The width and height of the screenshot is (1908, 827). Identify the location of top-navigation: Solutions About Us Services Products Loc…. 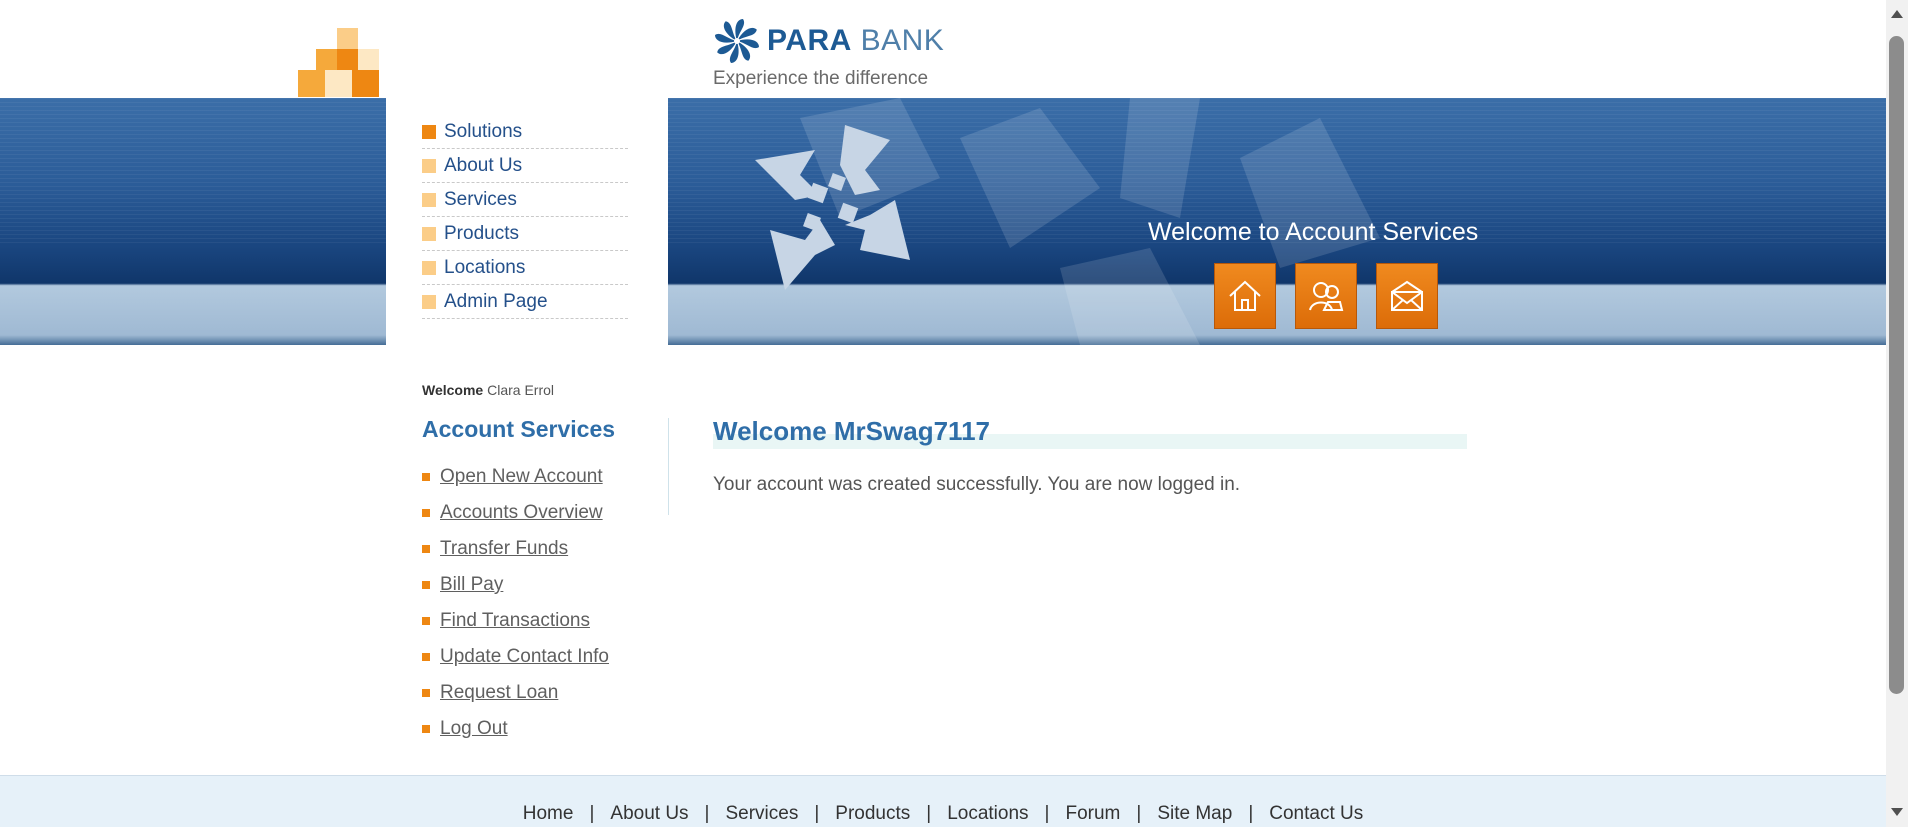
(525, 217).